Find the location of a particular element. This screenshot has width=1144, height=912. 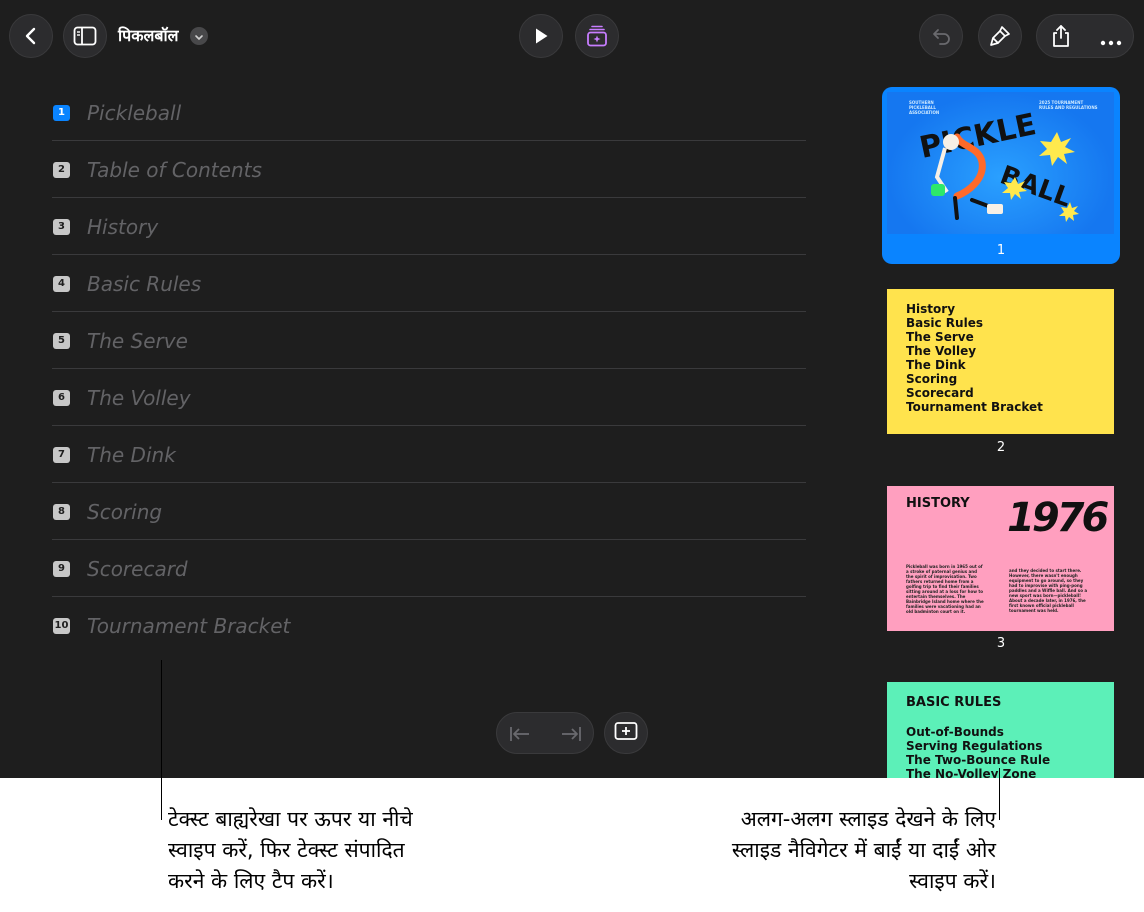

indent-icon is located at coordinates (571, 736).